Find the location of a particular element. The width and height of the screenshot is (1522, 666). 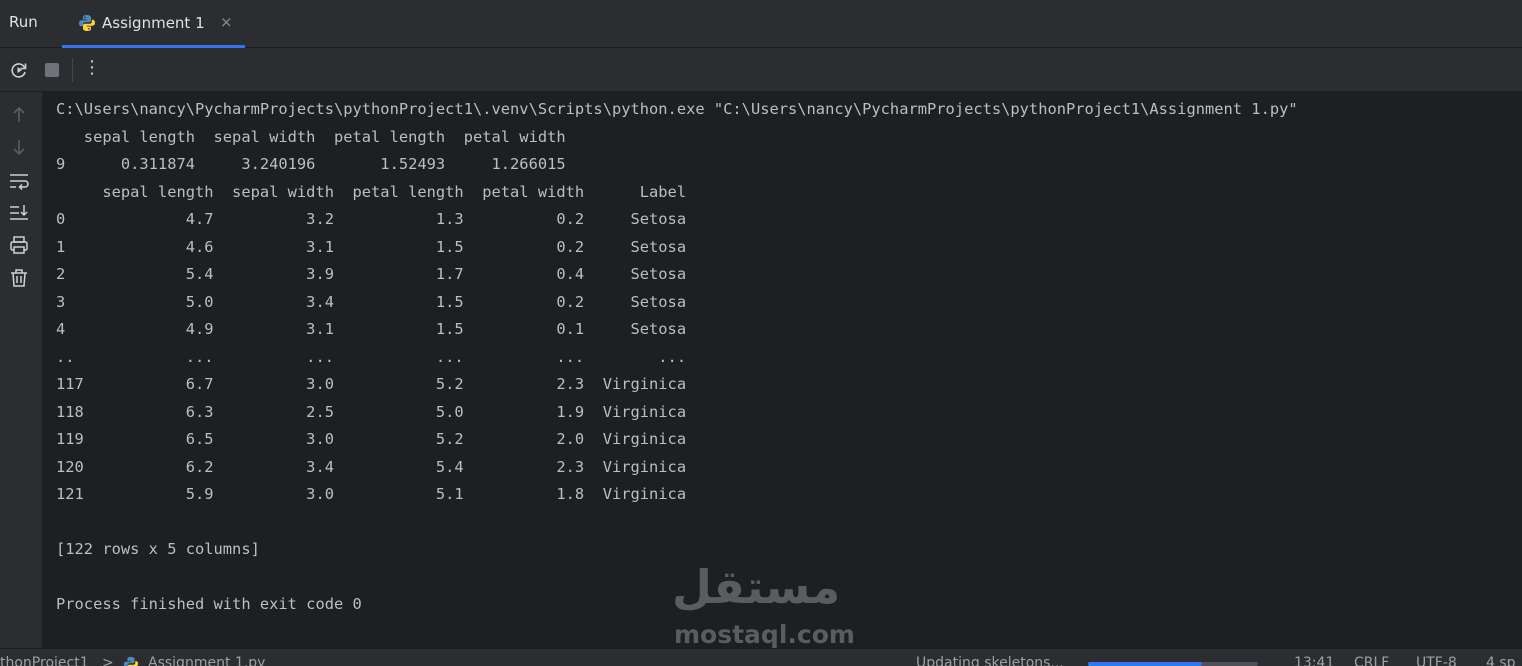

console-line: 117 6.7 3.0 5.2 2.3 Virginica is located at coordinates (371, 384).